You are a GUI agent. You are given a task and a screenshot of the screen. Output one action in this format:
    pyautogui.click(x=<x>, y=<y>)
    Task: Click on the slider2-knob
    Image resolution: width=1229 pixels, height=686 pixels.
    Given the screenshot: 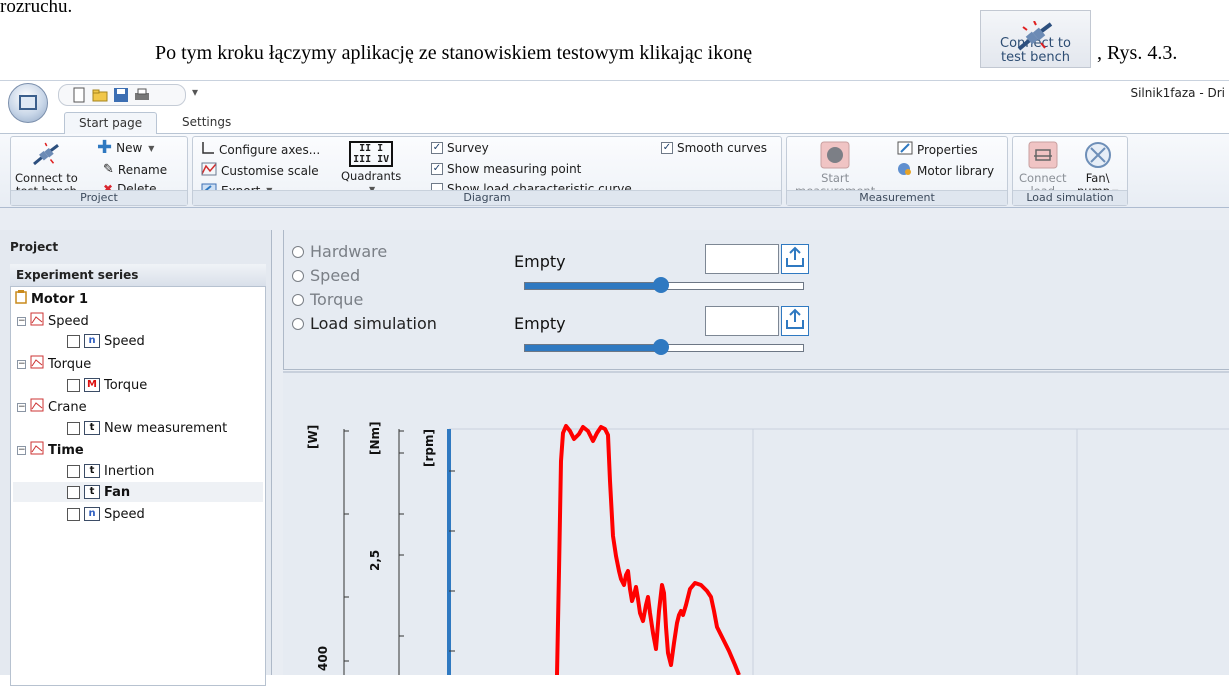 What is the action you would take?
    pyautogui.click(x=661, y=347)
    